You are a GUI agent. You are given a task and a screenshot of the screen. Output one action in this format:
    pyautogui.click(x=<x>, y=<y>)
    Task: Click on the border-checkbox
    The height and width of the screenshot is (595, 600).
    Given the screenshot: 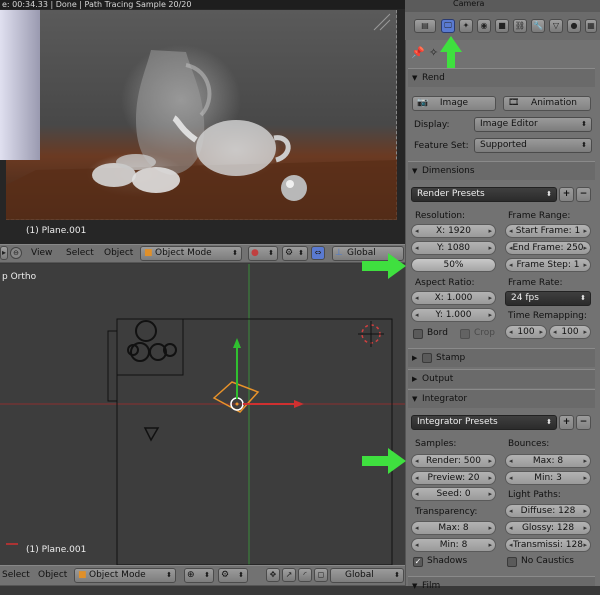 What is the action you would take?
    pyautogui.click(x=418, y=334)
    